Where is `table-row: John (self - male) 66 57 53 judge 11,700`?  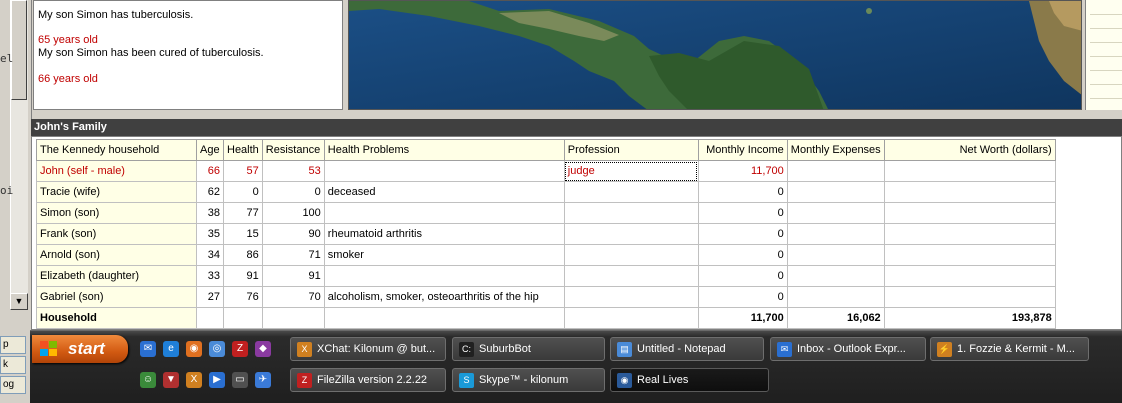 table-row: John (self - male) 66 57 53 judge 11,700 is located at coordinates (546, 171).